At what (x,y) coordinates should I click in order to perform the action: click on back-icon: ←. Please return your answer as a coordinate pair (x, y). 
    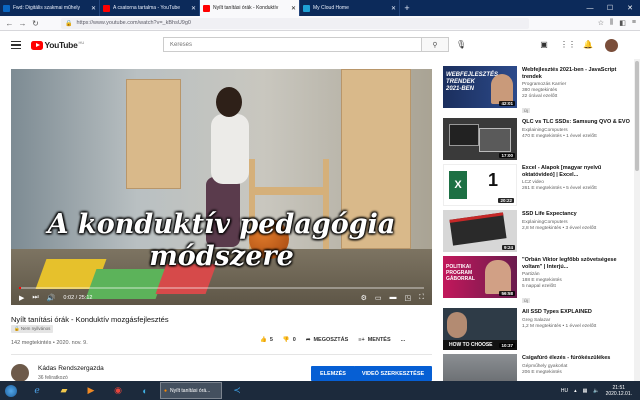
    Looking at the image, I should click on (9, 23).